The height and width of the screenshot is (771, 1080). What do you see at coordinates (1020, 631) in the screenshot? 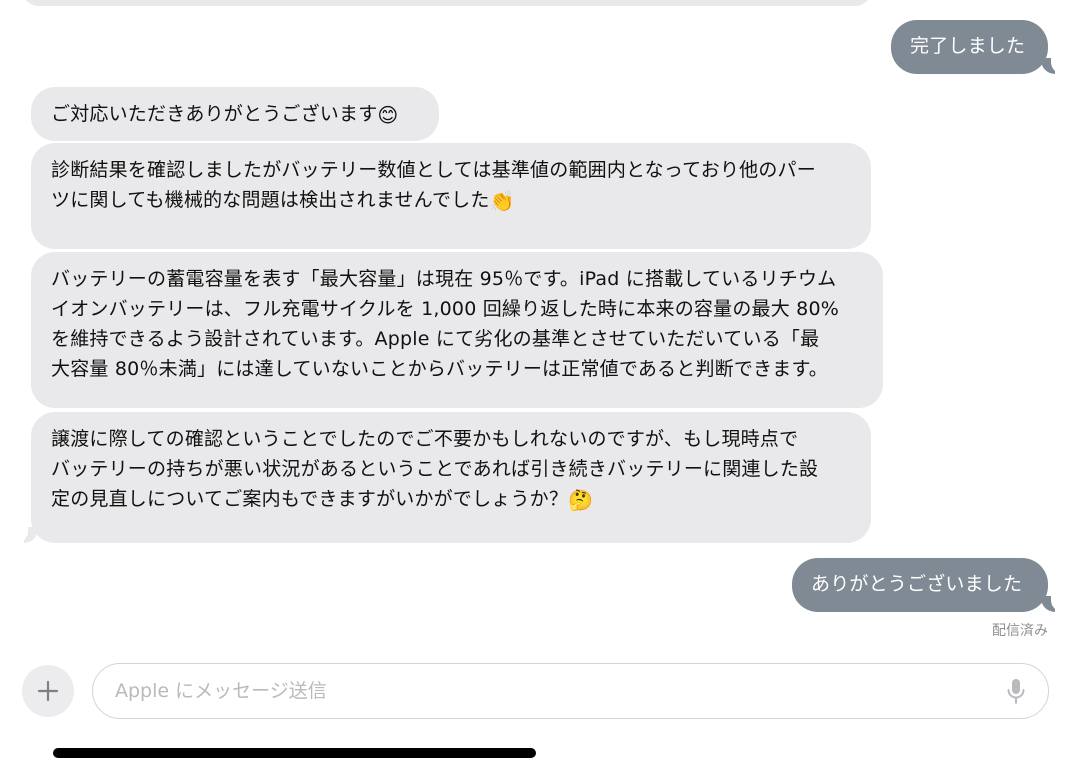
I see `delivery-status: 配信済み` at bounding box center [1020, 631].